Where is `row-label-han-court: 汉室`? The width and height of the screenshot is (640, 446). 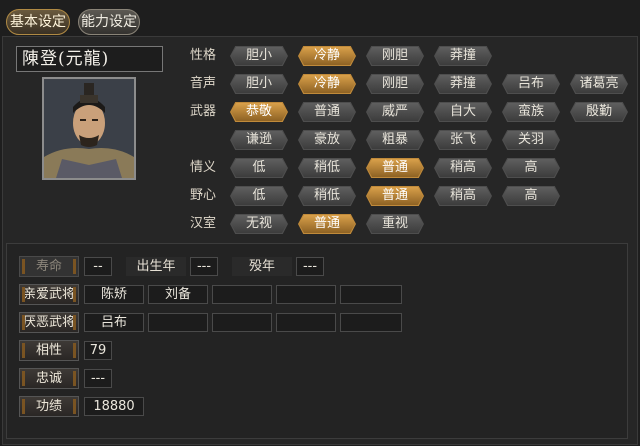 row-label-han-court: 汉室 is located at coordinates (203, 223).